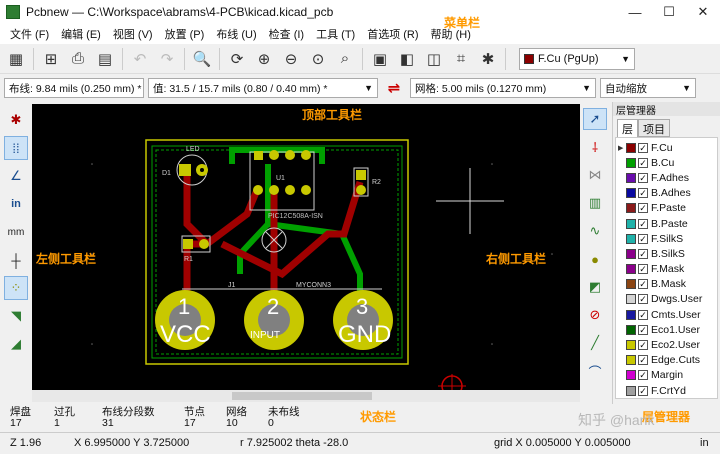  I want to click on menu-file: 文件 (F), so click(29, 34).